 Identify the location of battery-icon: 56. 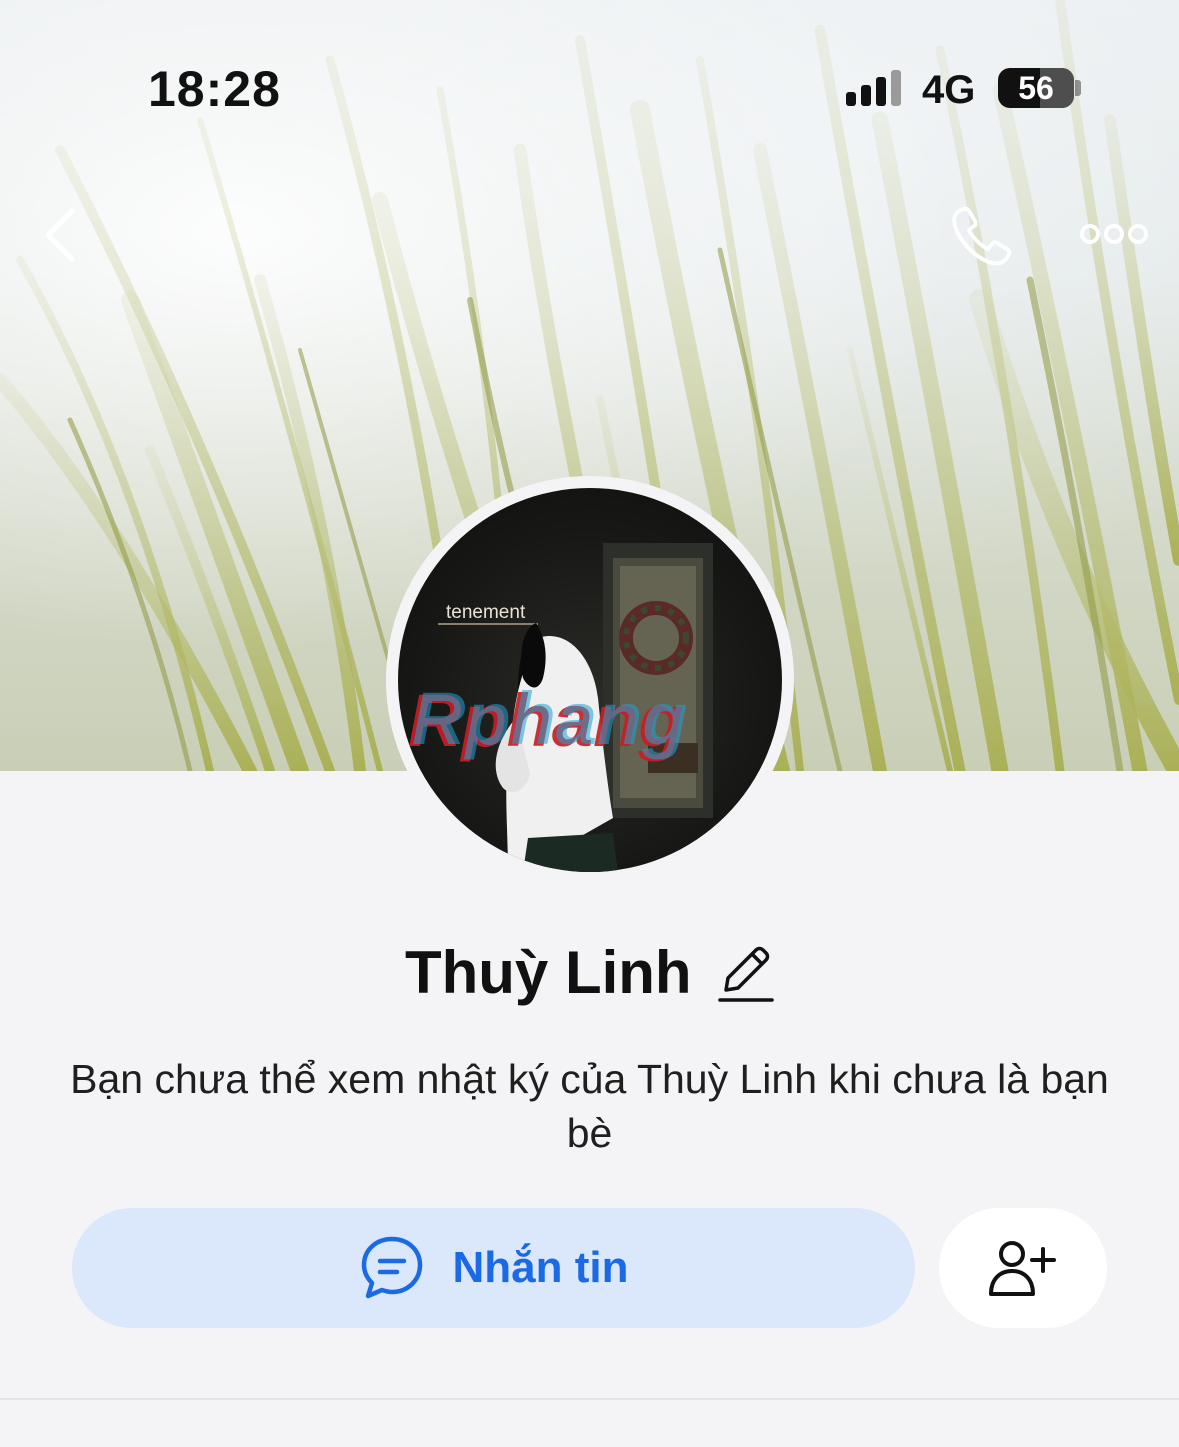
(1036, 88).